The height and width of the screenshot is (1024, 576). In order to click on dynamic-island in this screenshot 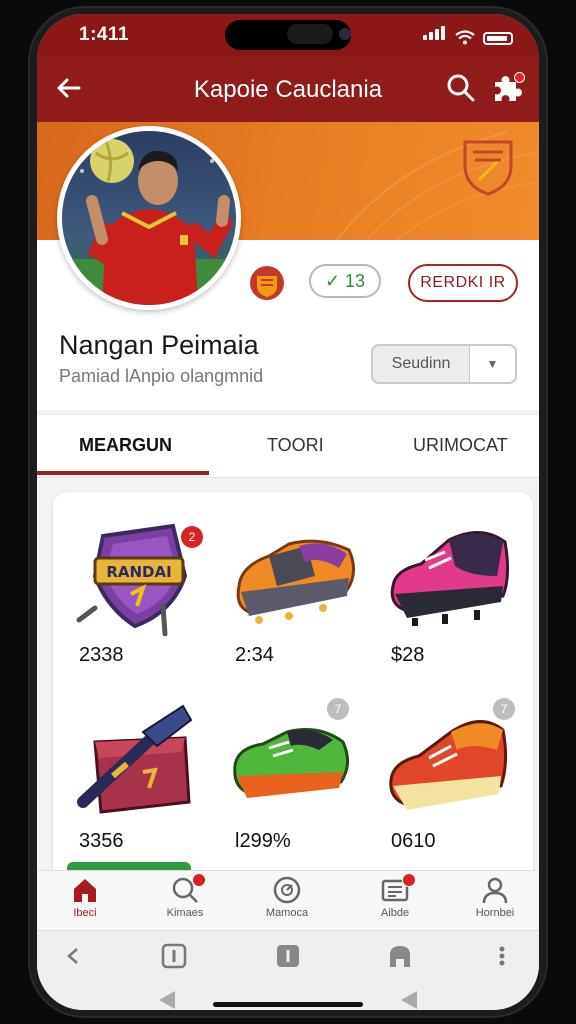, I will do `click(288, 35)`.